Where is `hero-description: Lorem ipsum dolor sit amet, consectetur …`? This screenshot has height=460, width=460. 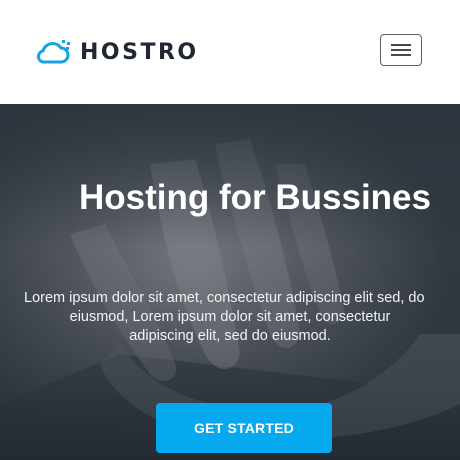 hero-description: Lorem ipsum dolor sit amet, consectetur … is located at coordinates (230, 317).